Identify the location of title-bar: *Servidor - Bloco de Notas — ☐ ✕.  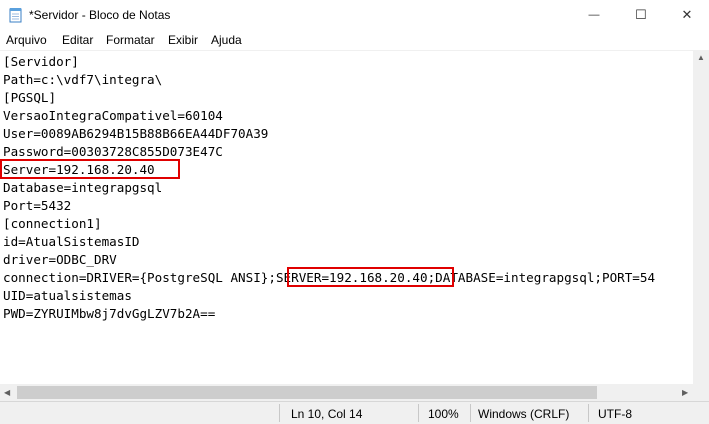
(354, 15).